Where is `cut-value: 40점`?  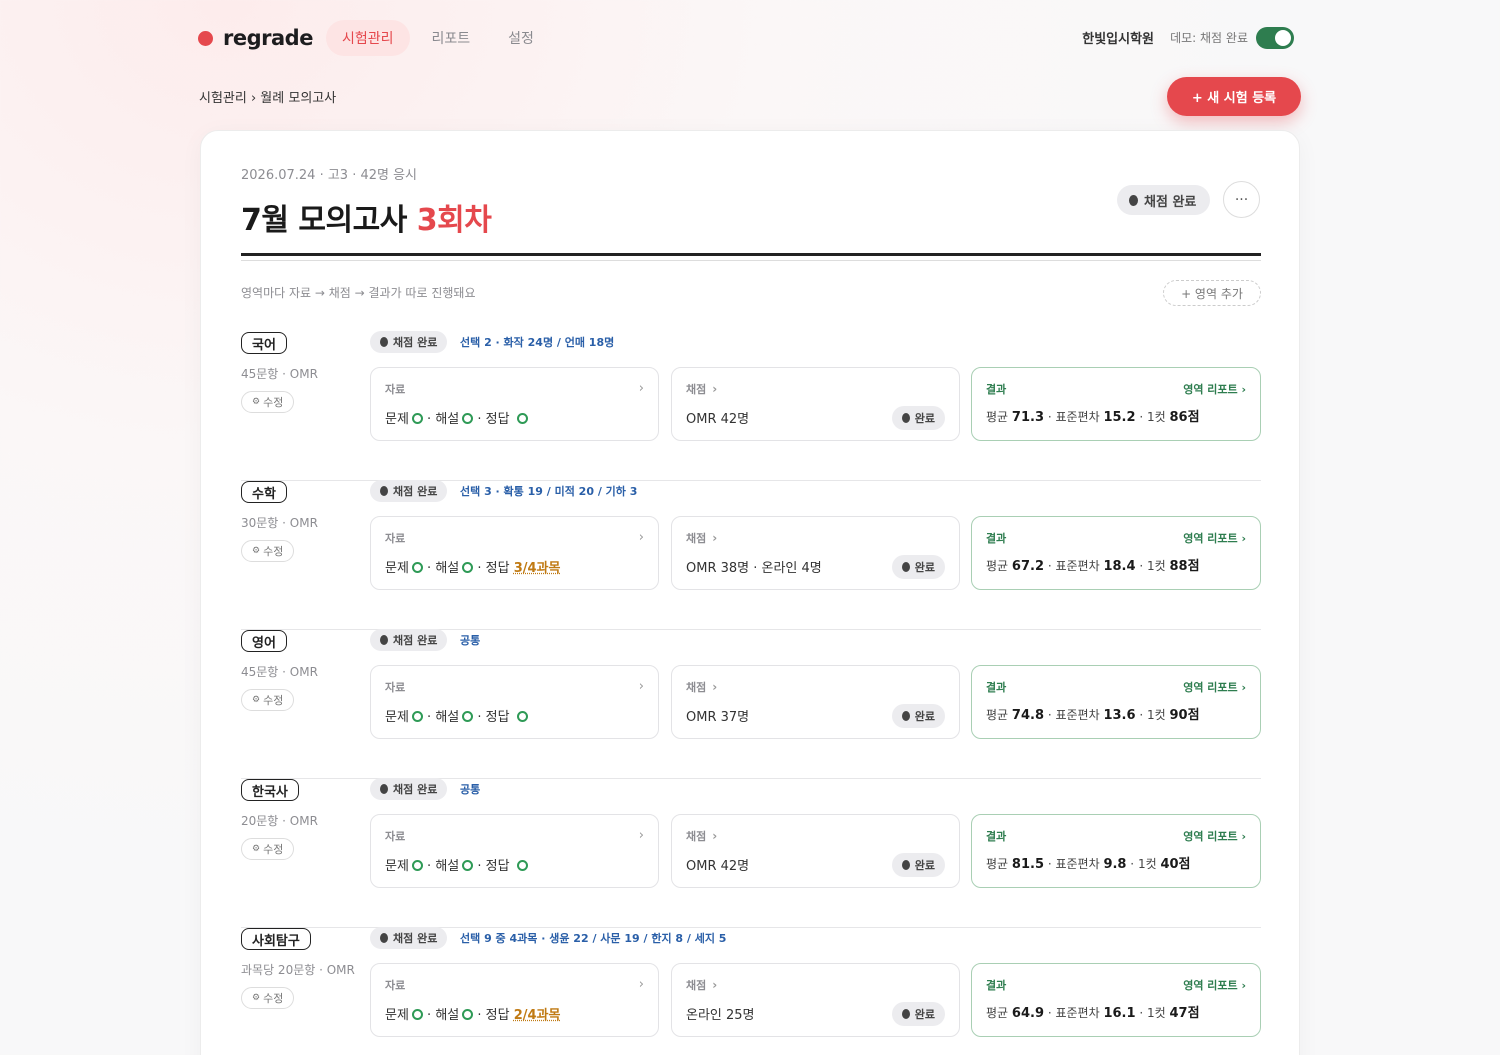
cut-value: 40점 is located at coordinates (1175, 864).